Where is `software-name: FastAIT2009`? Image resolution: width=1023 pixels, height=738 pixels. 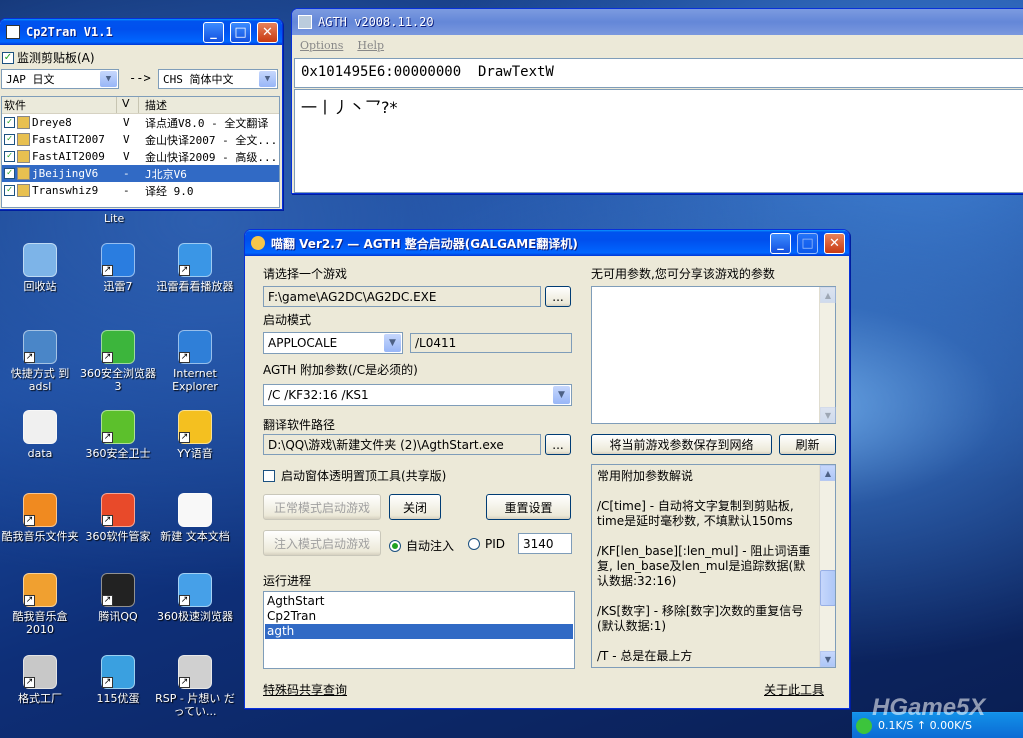
software-name: FastAIT2009 is located at coordinates (68, 156).